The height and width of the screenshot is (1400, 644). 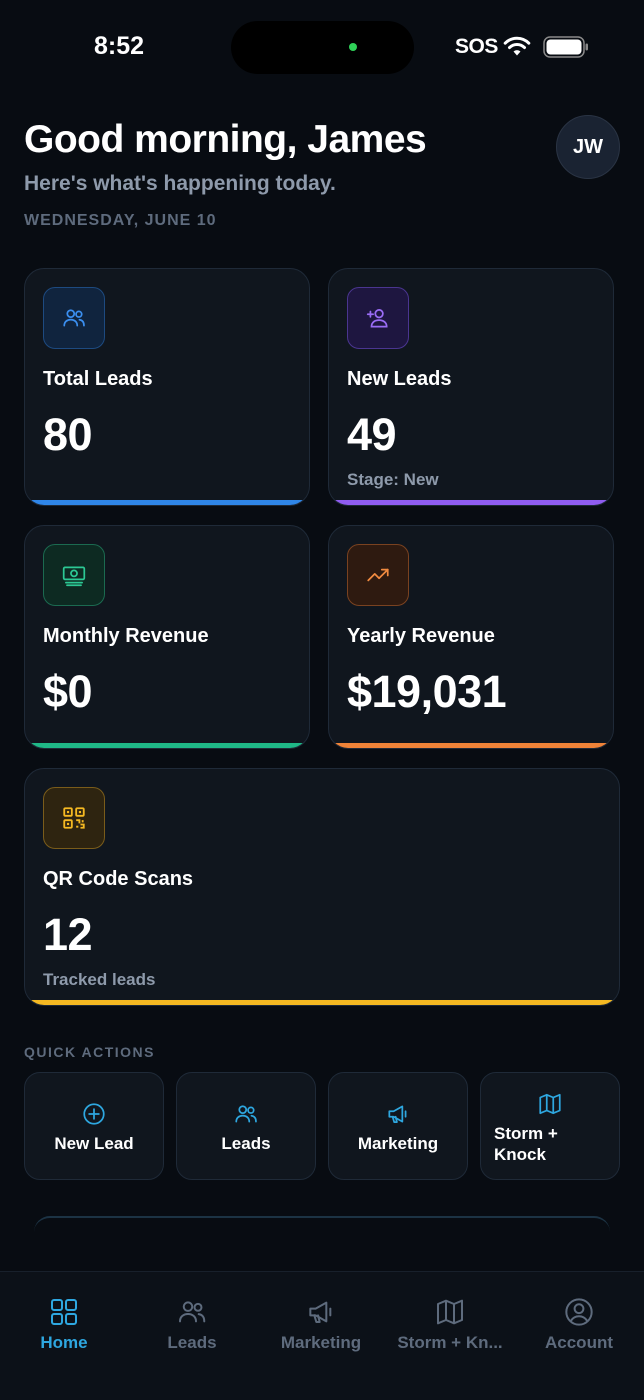 I want to click on marketing-button: Marketing, so click(x=398, y=1126).